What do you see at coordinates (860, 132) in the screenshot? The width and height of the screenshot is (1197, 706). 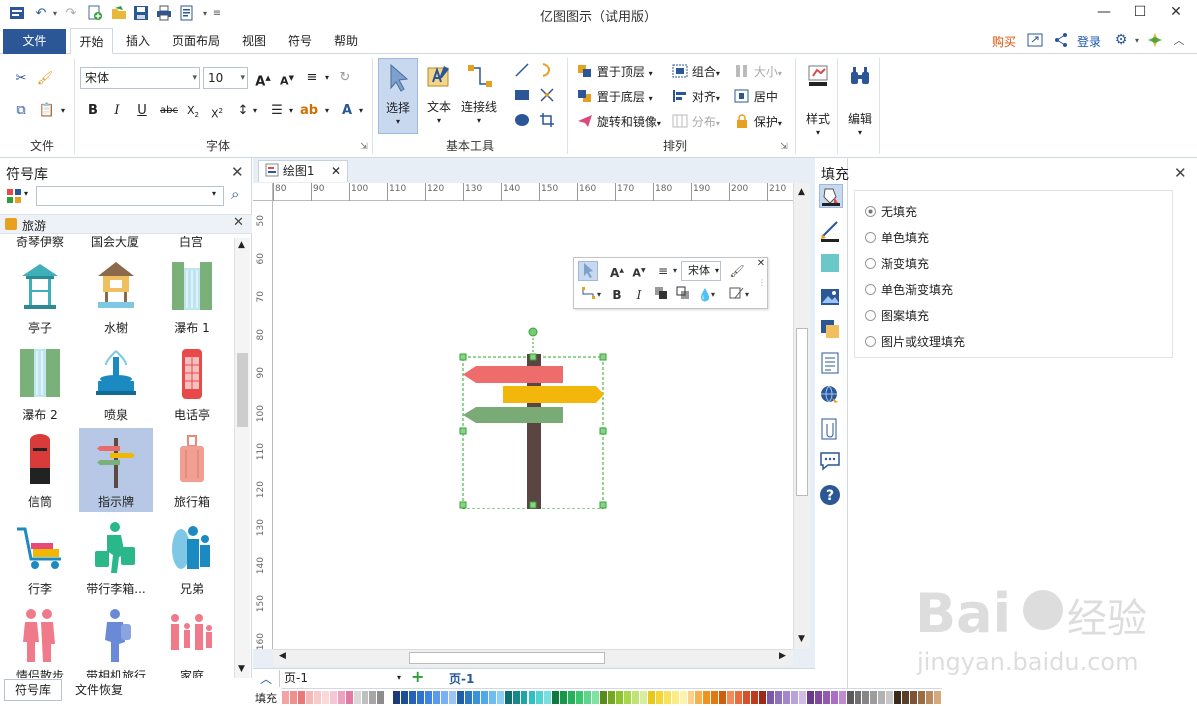 I see `edit-dropdown-icon: ▾` at bounding box center [860, 132].